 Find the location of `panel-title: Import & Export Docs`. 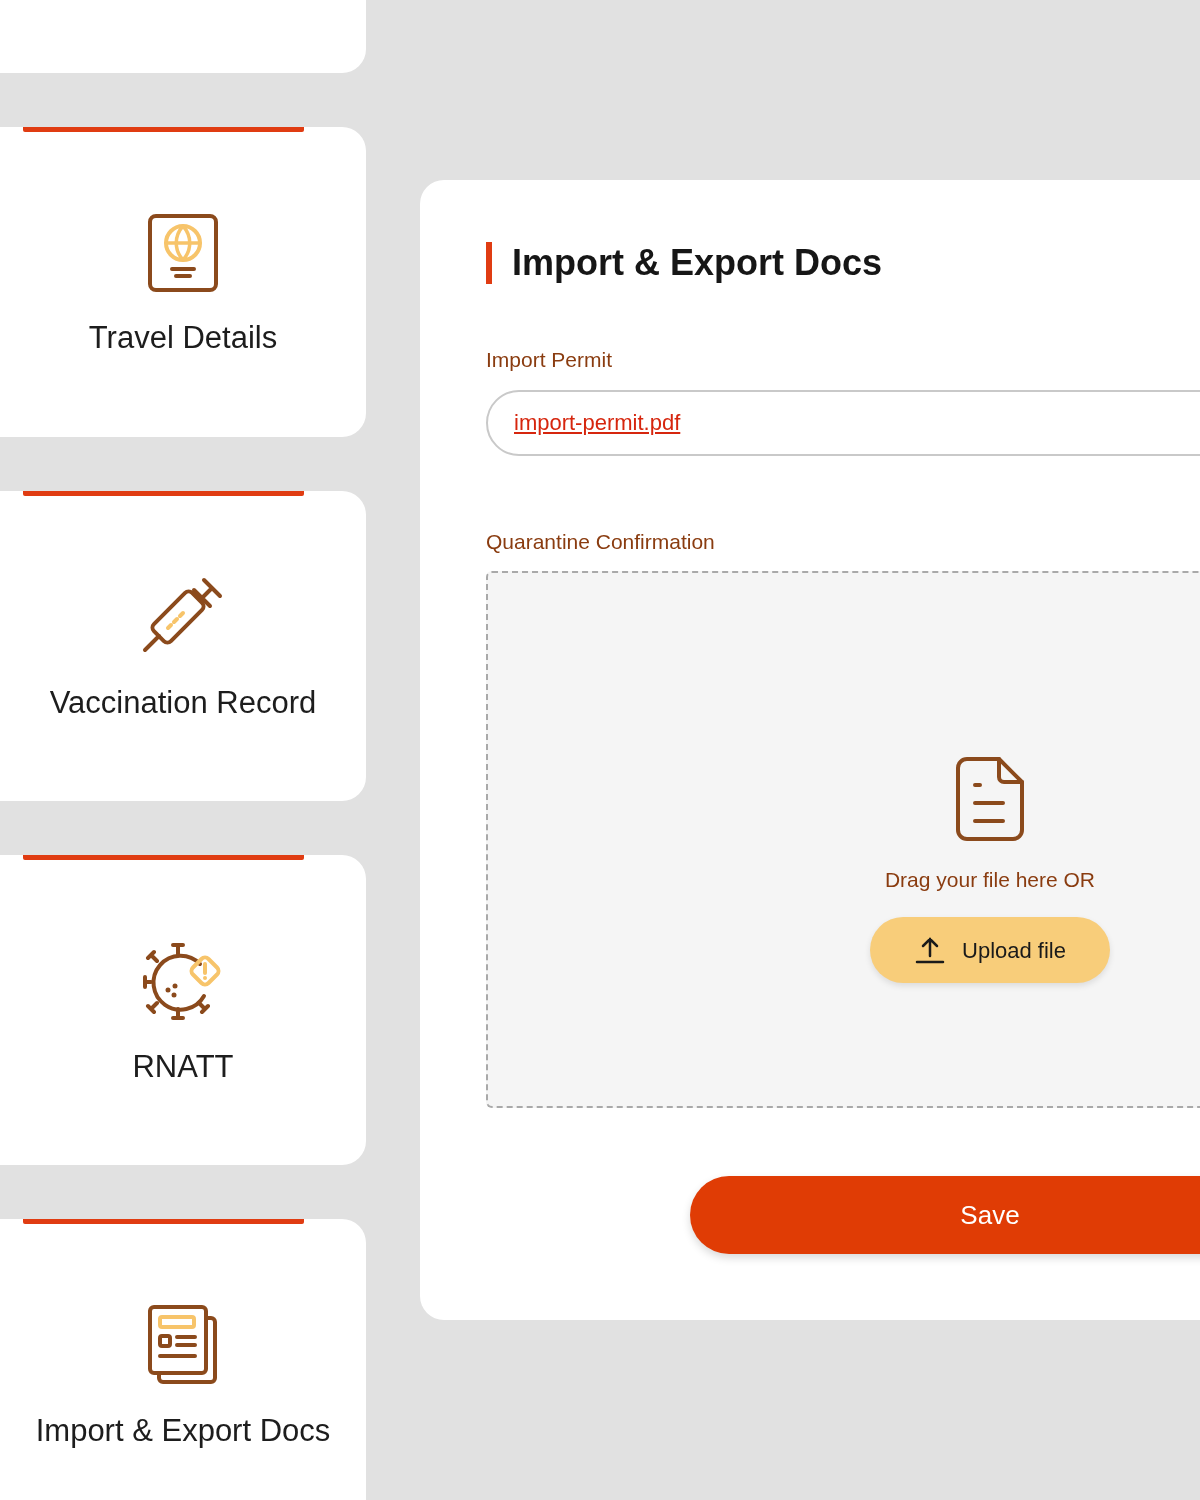

panel-title: Import & Export Docs is located at coordinates (843, 263).